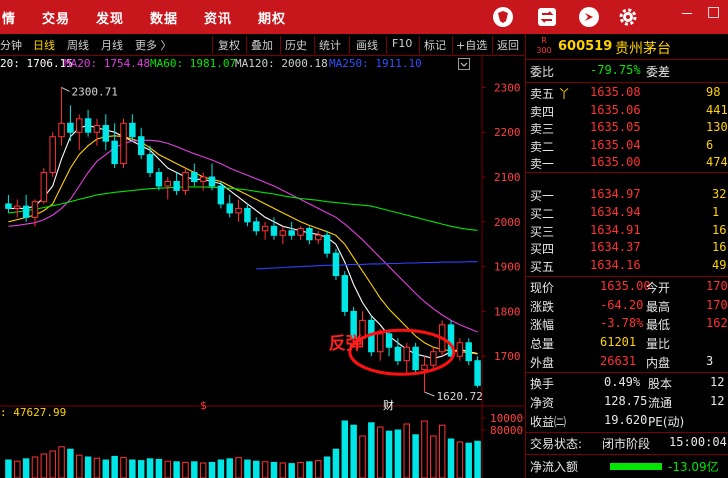  Describe the element at coordinates (547, 17) in the screenshot. I see `settings-swap-icon` at that location.